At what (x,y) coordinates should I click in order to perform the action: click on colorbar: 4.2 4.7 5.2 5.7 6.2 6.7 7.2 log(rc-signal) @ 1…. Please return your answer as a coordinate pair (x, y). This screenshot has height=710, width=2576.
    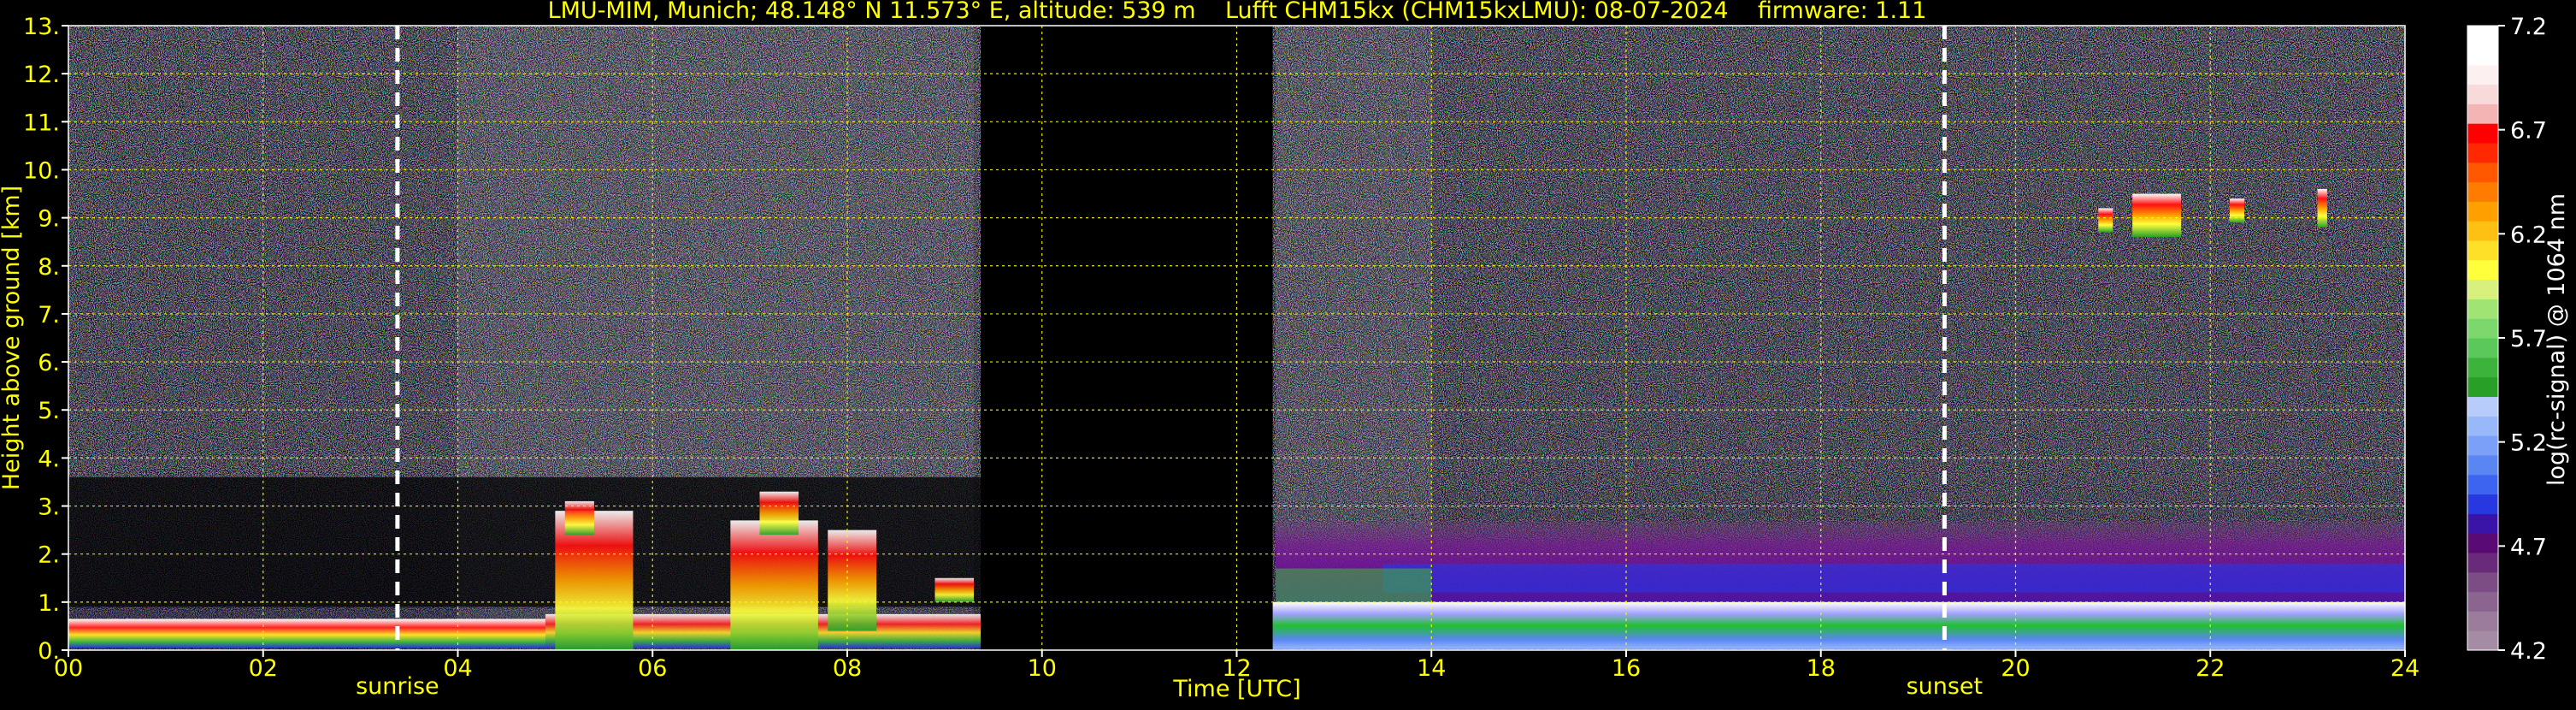
    Looking at the image, I should click on (2518, 339).